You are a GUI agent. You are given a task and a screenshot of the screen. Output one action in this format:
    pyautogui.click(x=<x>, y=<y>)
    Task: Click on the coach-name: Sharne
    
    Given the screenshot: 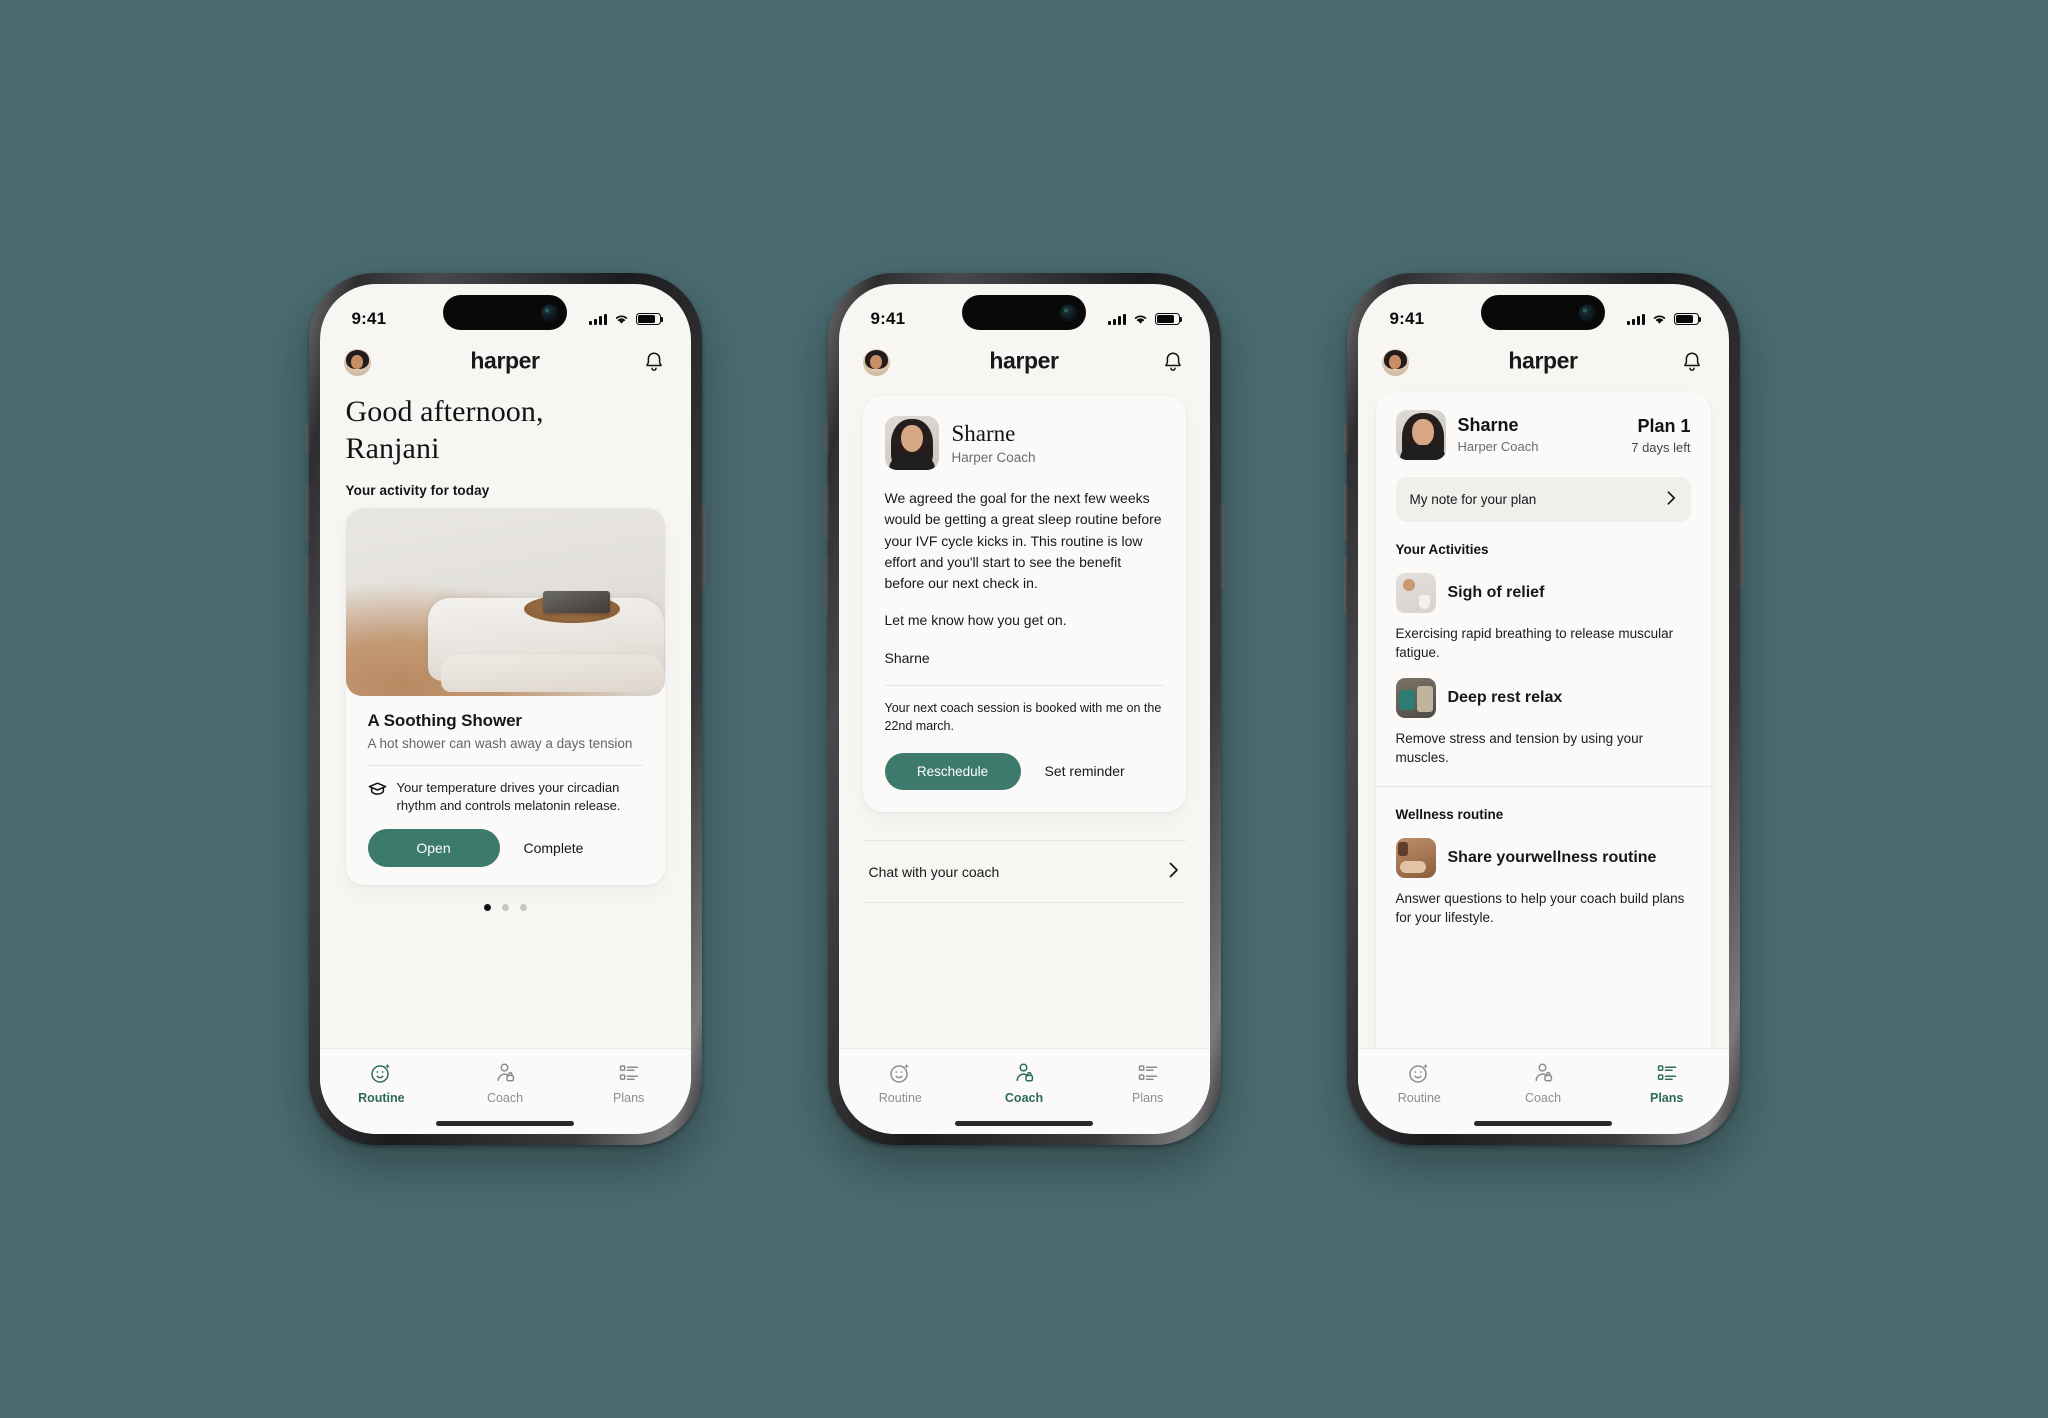 What is the action you would take?
    pyautogui.click(x=1488, y=425)
    